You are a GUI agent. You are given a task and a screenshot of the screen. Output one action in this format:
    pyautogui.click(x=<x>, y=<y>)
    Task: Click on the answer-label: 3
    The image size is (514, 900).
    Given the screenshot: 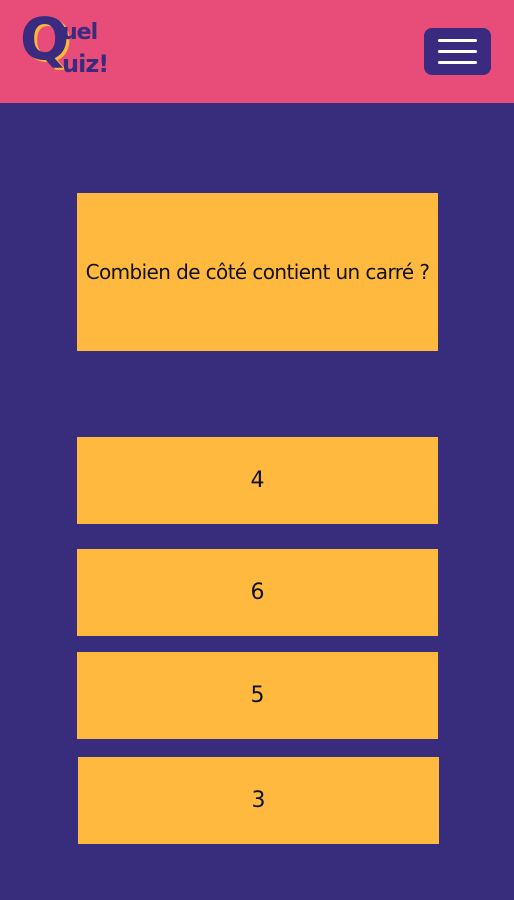 What is the action you would take?
    pyautogui.click(x=258, y=800)
    